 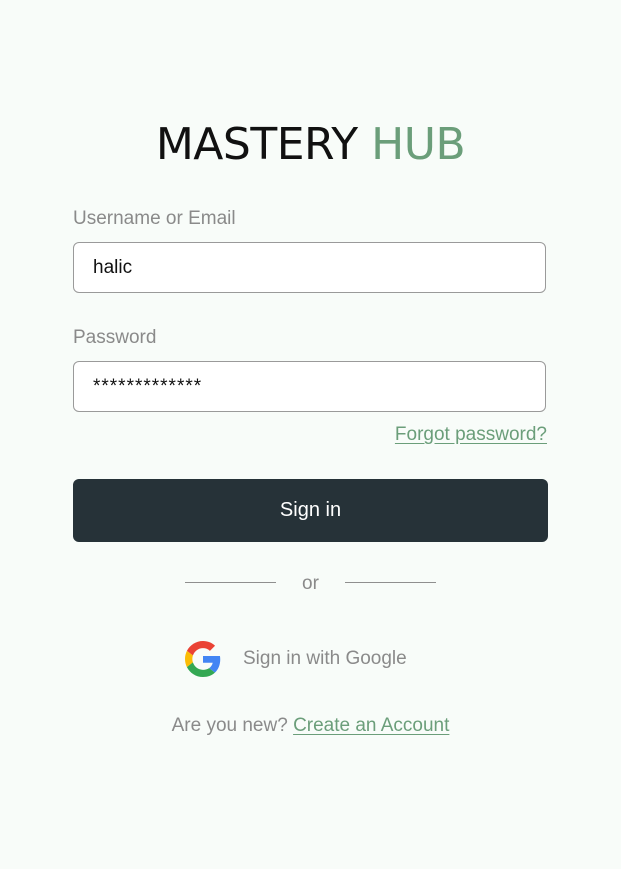 I want to click on divider-line-left, so click(x=230, y=582).